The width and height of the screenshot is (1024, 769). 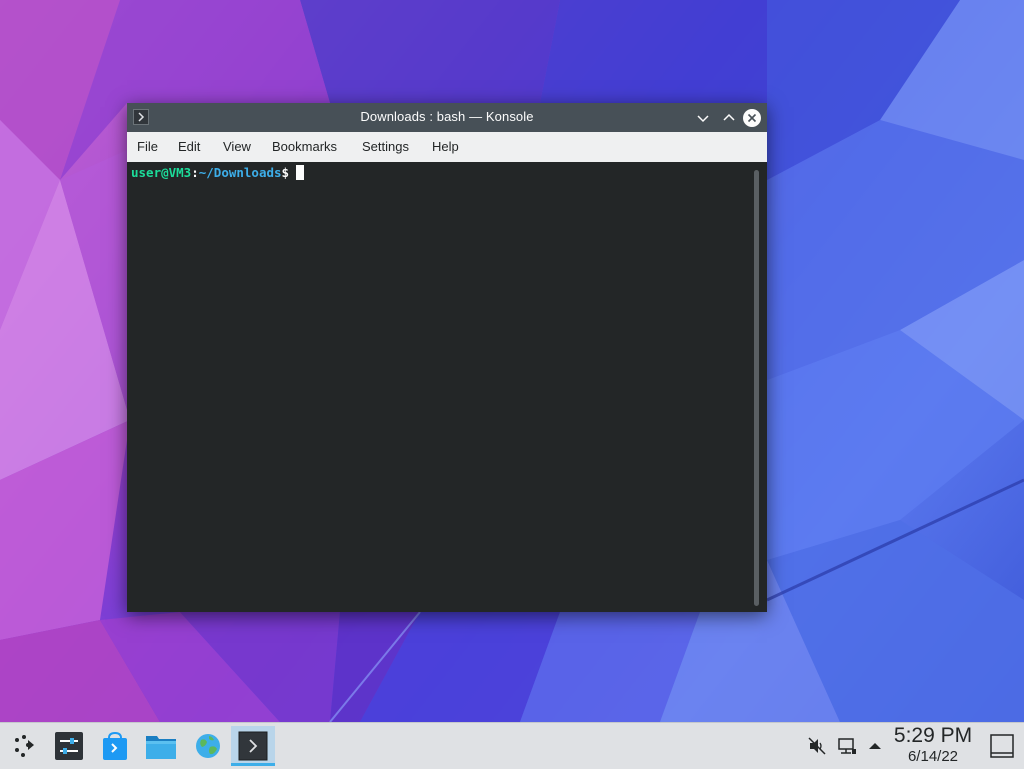 I want to click on menu-help: Help, so click(x=445, y=146).